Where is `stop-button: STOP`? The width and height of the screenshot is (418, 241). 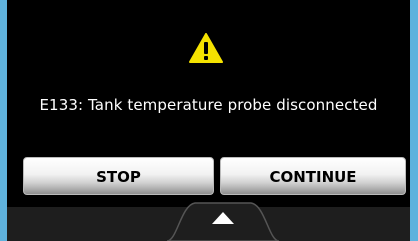 stop-button: STOP is located at coordinates (118, 176).